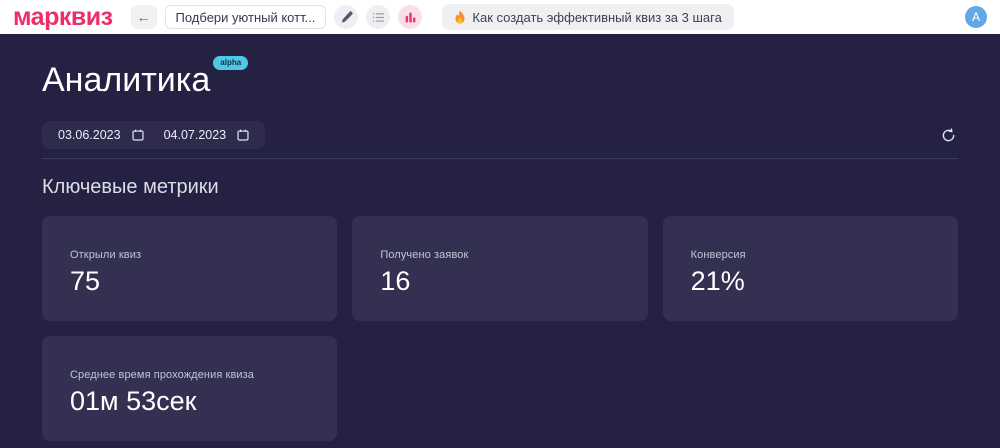 This screenshot has width=1000, height=448. I want to click on promo-banner: Как создать эффективный квиз за 3 шага, so click(588, 17).